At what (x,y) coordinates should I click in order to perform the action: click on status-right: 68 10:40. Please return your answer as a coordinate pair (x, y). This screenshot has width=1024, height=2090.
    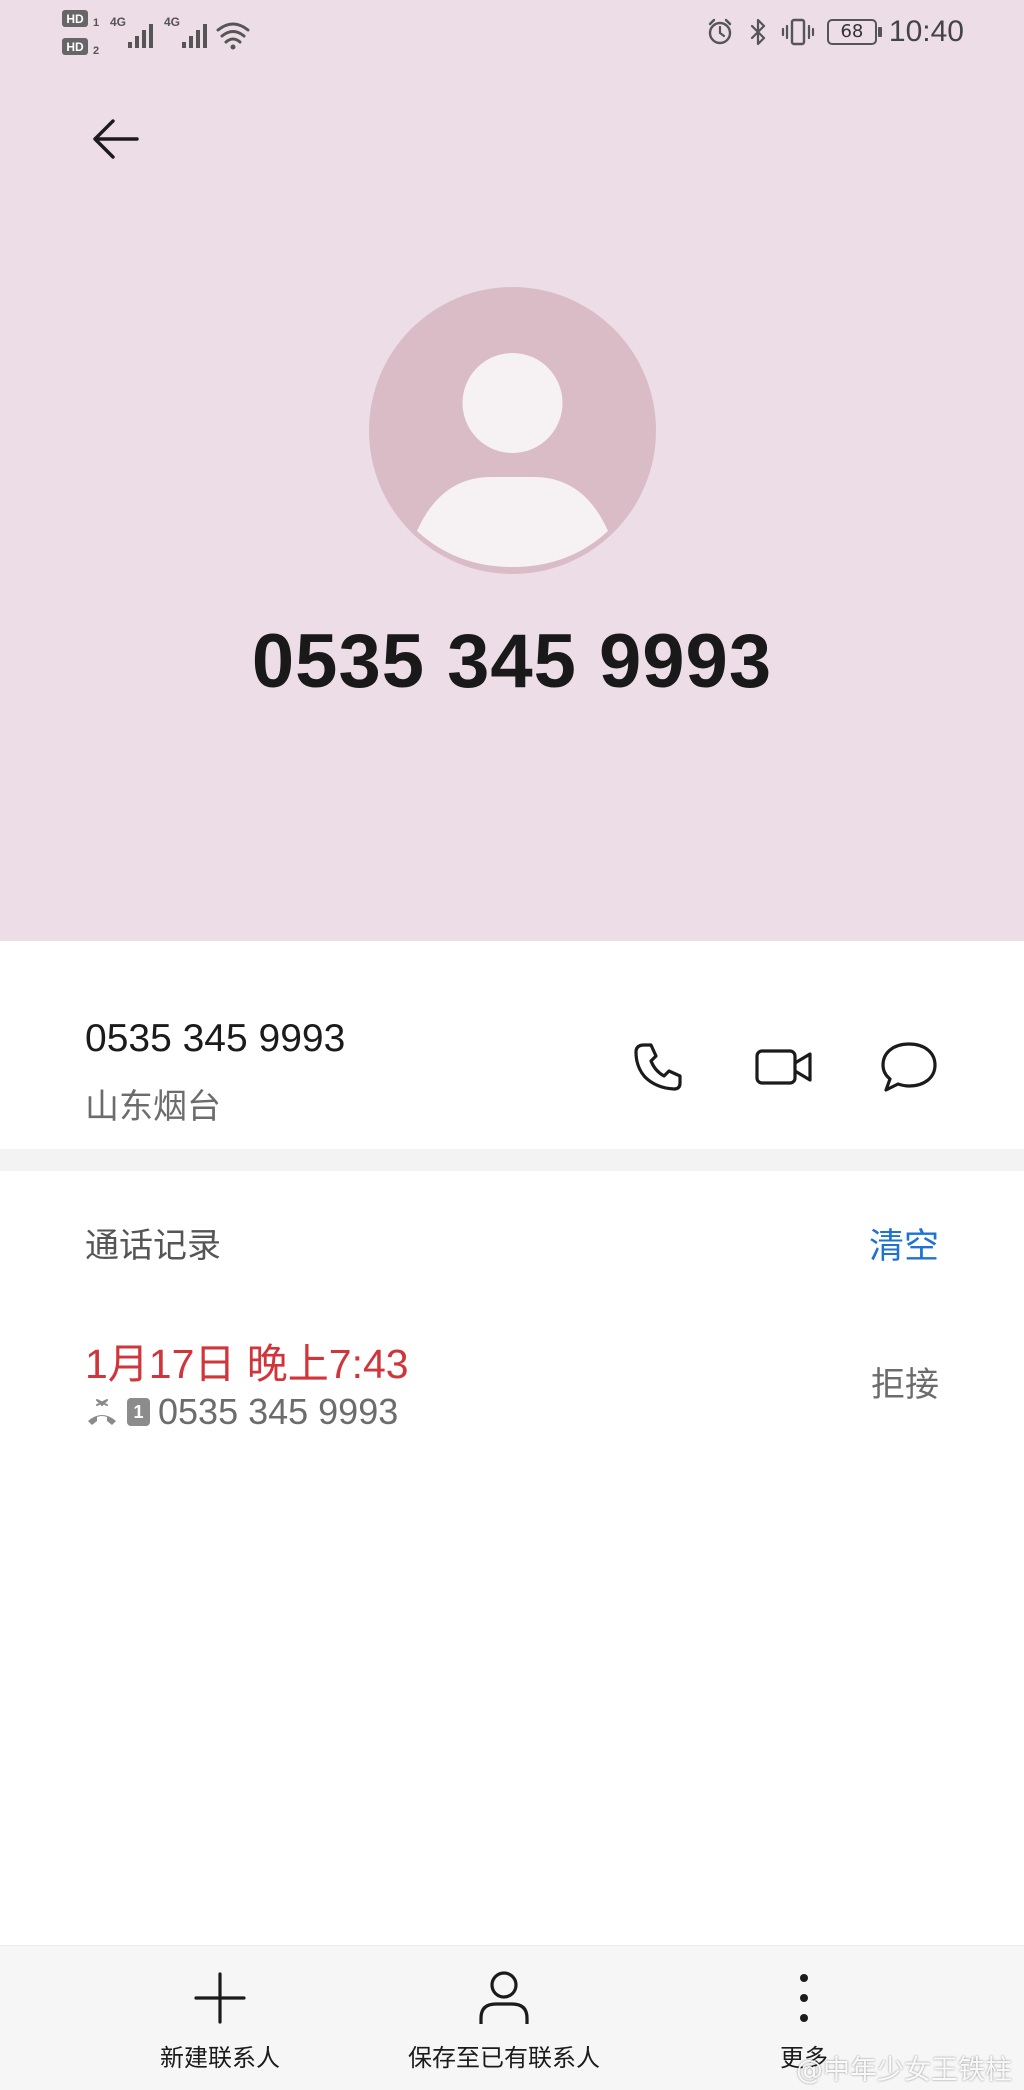
    Looking at the image, I should click on (834, 32).